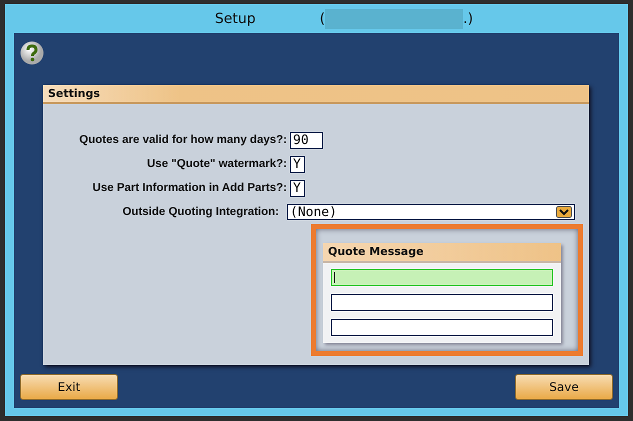 The width and height of the screenshot is (633, 421). Describe the element at coordinates (442, 253) in the screenshot. I see `panel-header: Quote Message` at that location.